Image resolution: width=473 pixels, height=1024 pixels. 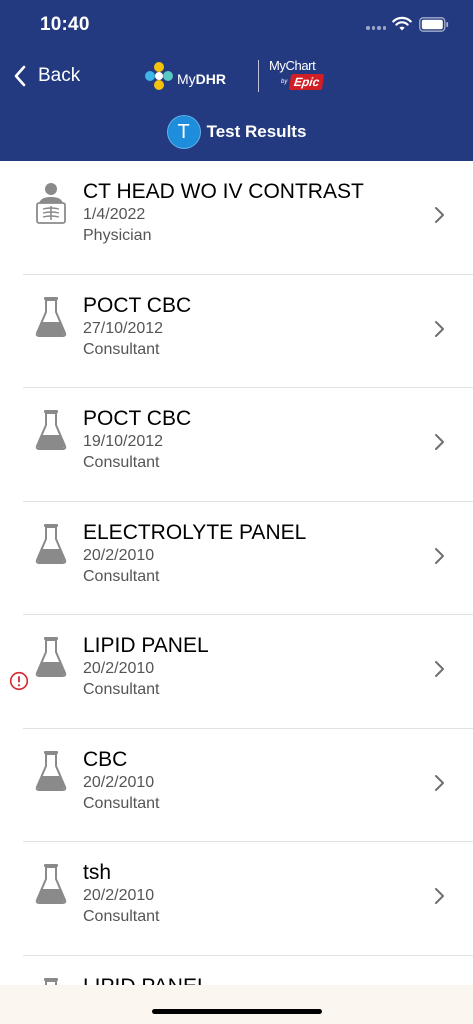 I want to click on mychart-logo-by: by, so click(x=284, y=82).